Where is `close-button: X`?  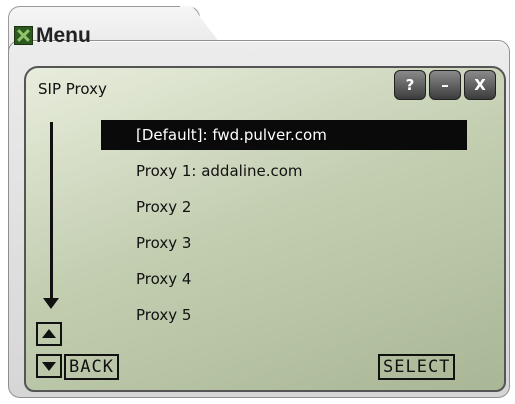
close-button: X is located at coordinates (480, 85).